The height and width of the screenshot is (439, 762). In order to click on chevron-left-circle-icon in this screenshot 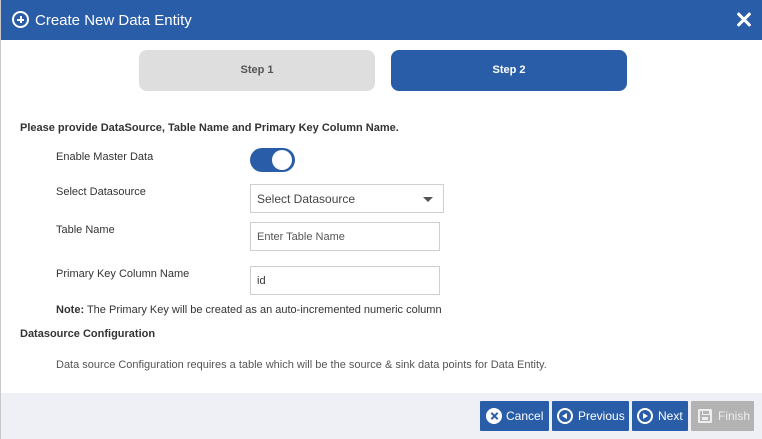, I will do `click(565, 416)`.